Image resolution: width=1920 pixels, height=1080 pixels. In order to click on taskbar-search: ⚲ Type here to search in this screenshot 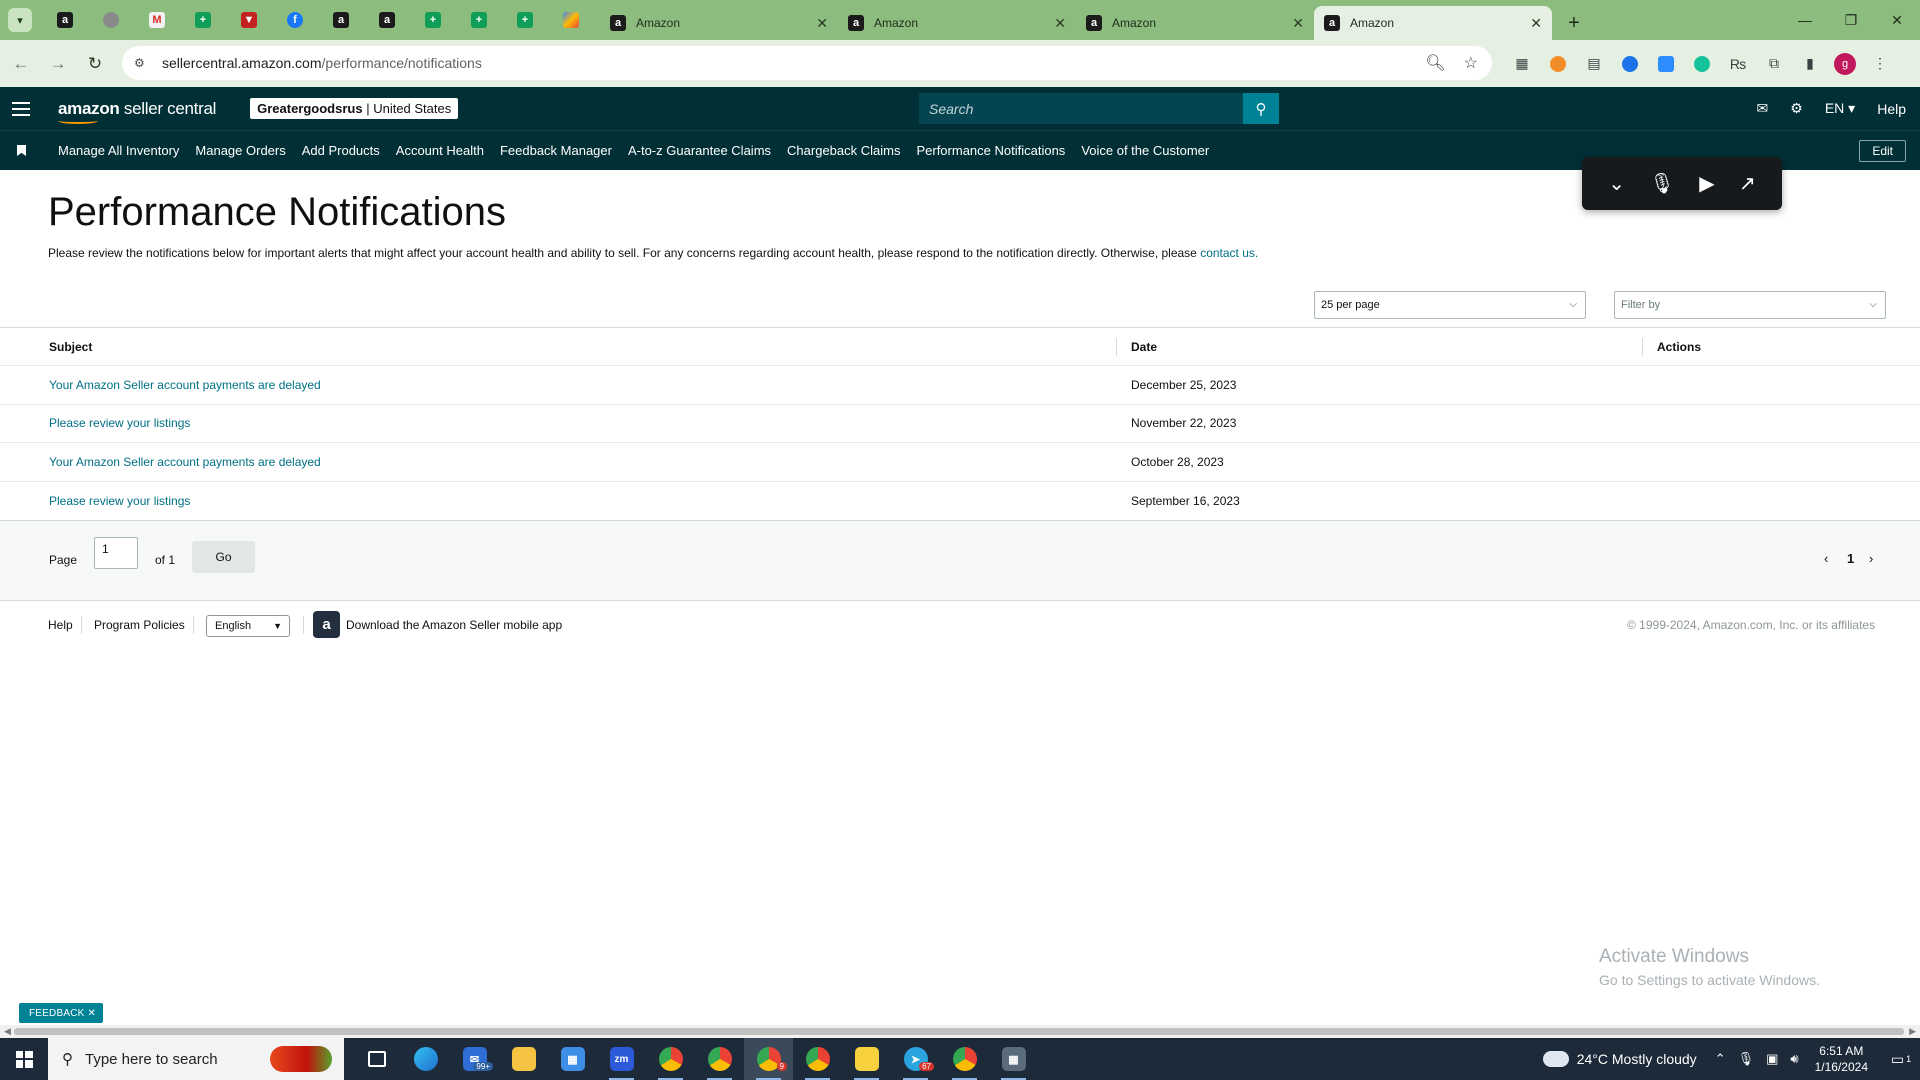, I will do `click(196, 1059)`.